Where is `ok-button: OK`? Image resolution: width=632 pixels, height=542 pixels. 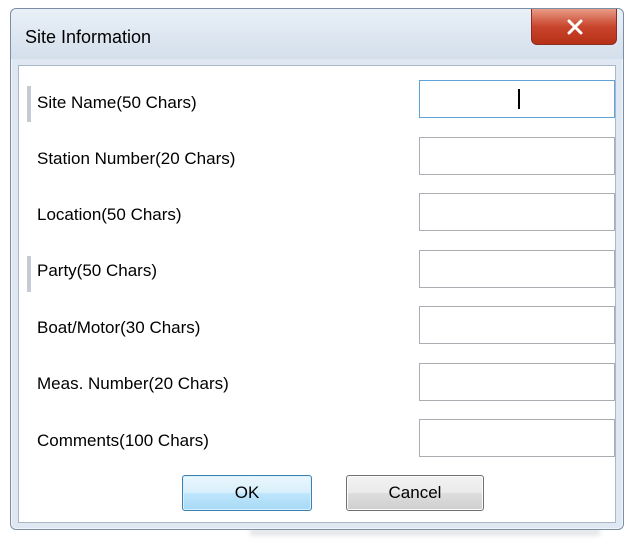 ok-button: OK is located at coordinates (247, 493).